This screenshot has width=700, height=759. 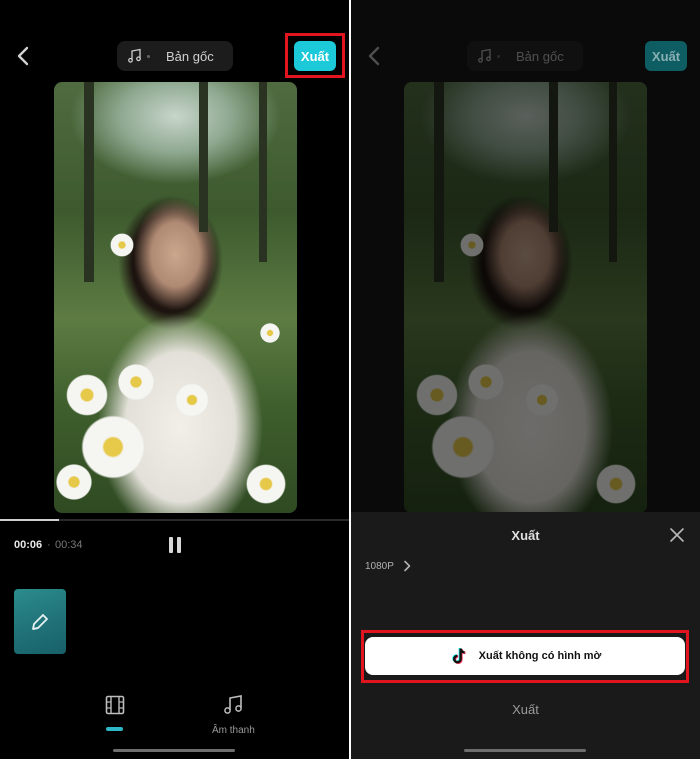 What do you see at coordinates (666, 56) in the screenshot?
I see `export-button: Xuất` at bounding box center [666, 56].